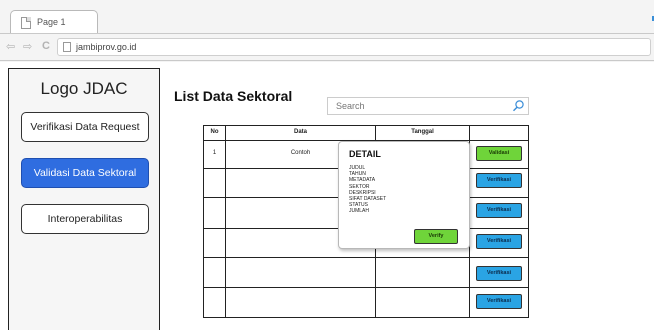 This screenshot has height=330, width=654. What do you see at coordinates (10, 47) in the screenshot?
I see `back-arrow-icon: ⇦` at bounding box center [10, 47].